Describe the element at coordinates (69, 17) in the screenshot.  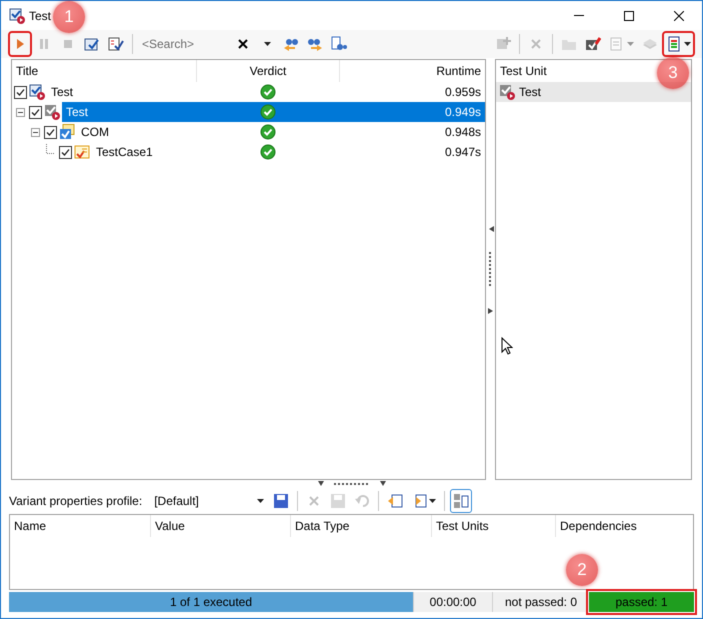
I see `callout-badge: 1` at that location.